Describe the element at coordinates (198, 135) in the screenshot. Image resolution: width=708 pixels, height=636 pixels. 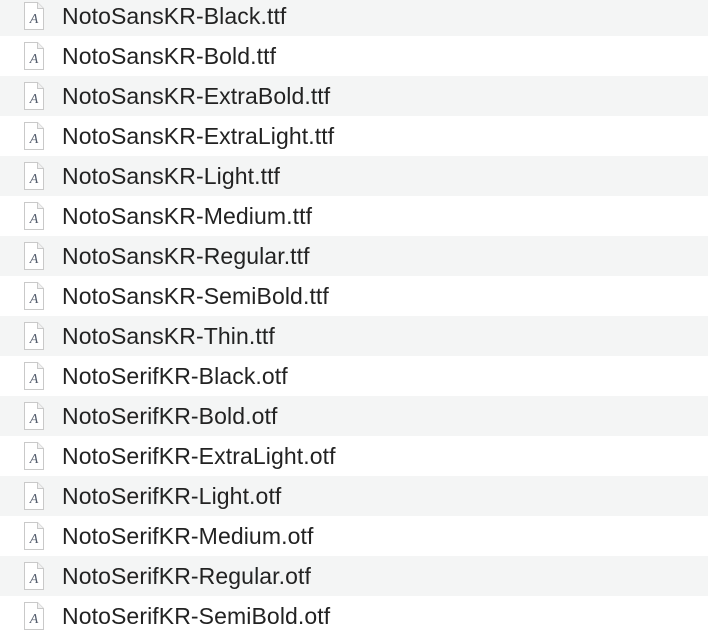
I see `file-name: NotoSansKR-ExtraLight.ttf` at that location.